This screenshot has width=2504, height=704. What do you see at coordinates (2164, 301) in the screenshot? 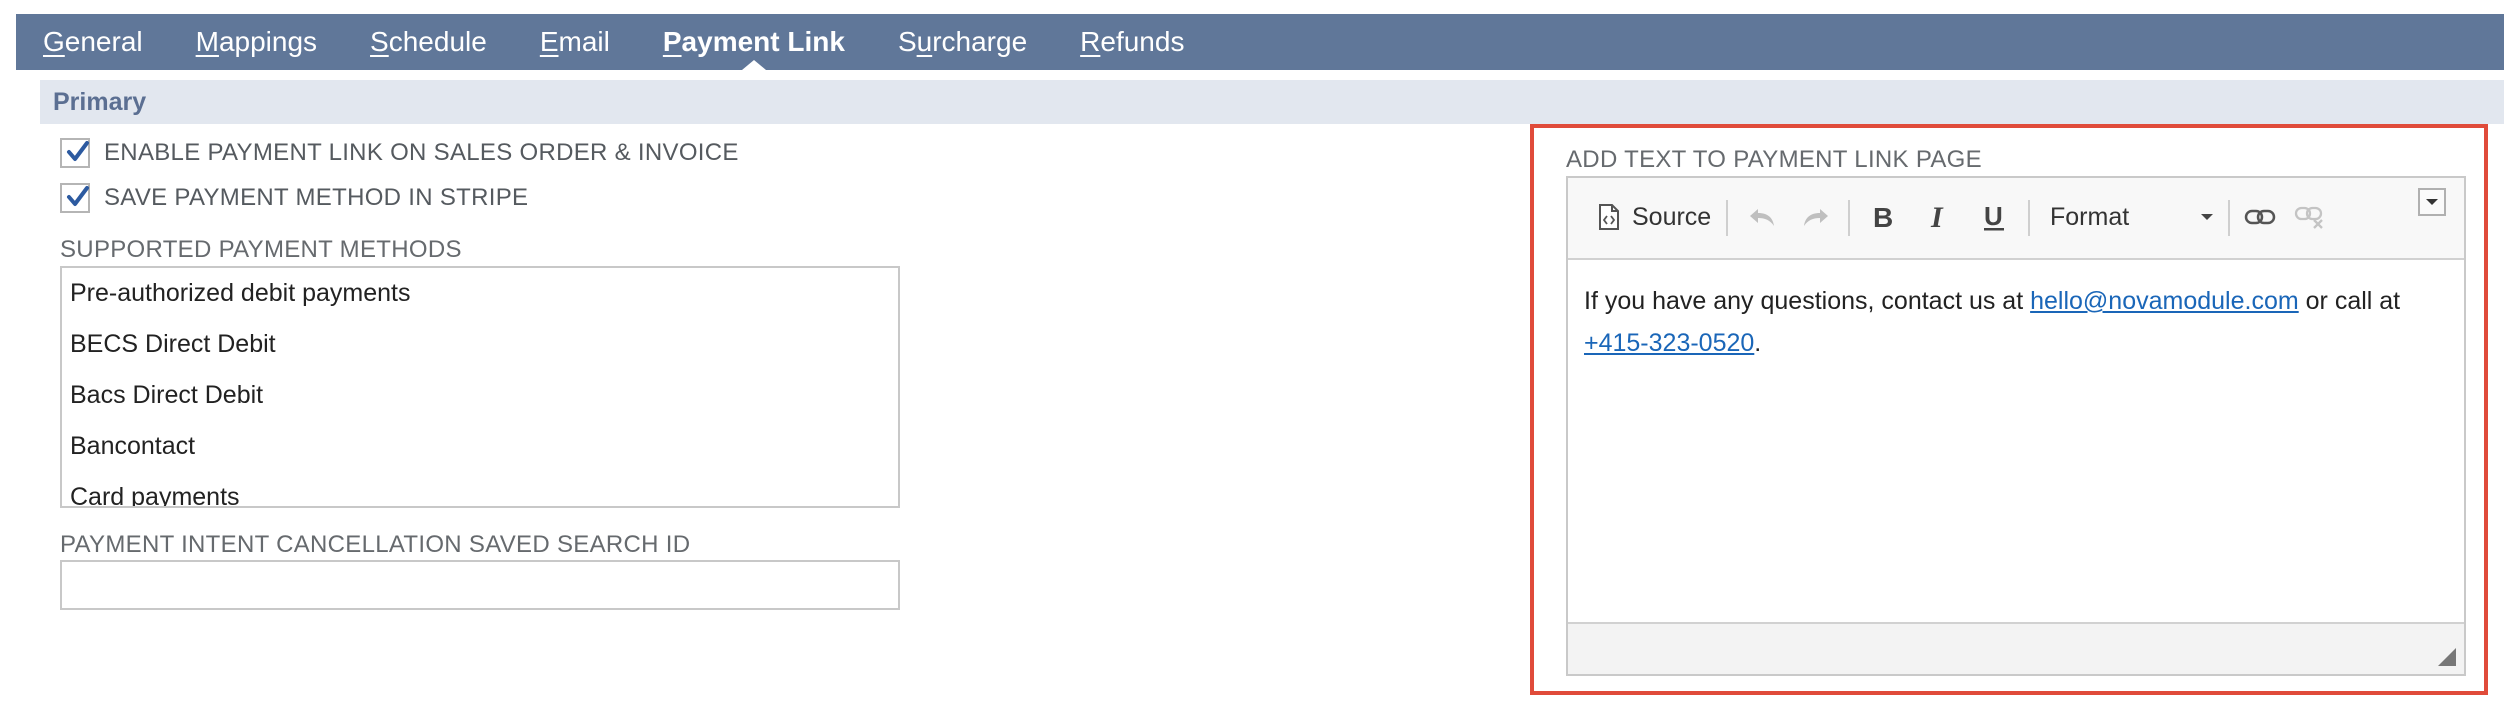
I see `email-link: hello@novamodule.com` at bounding box center [2164, 301].